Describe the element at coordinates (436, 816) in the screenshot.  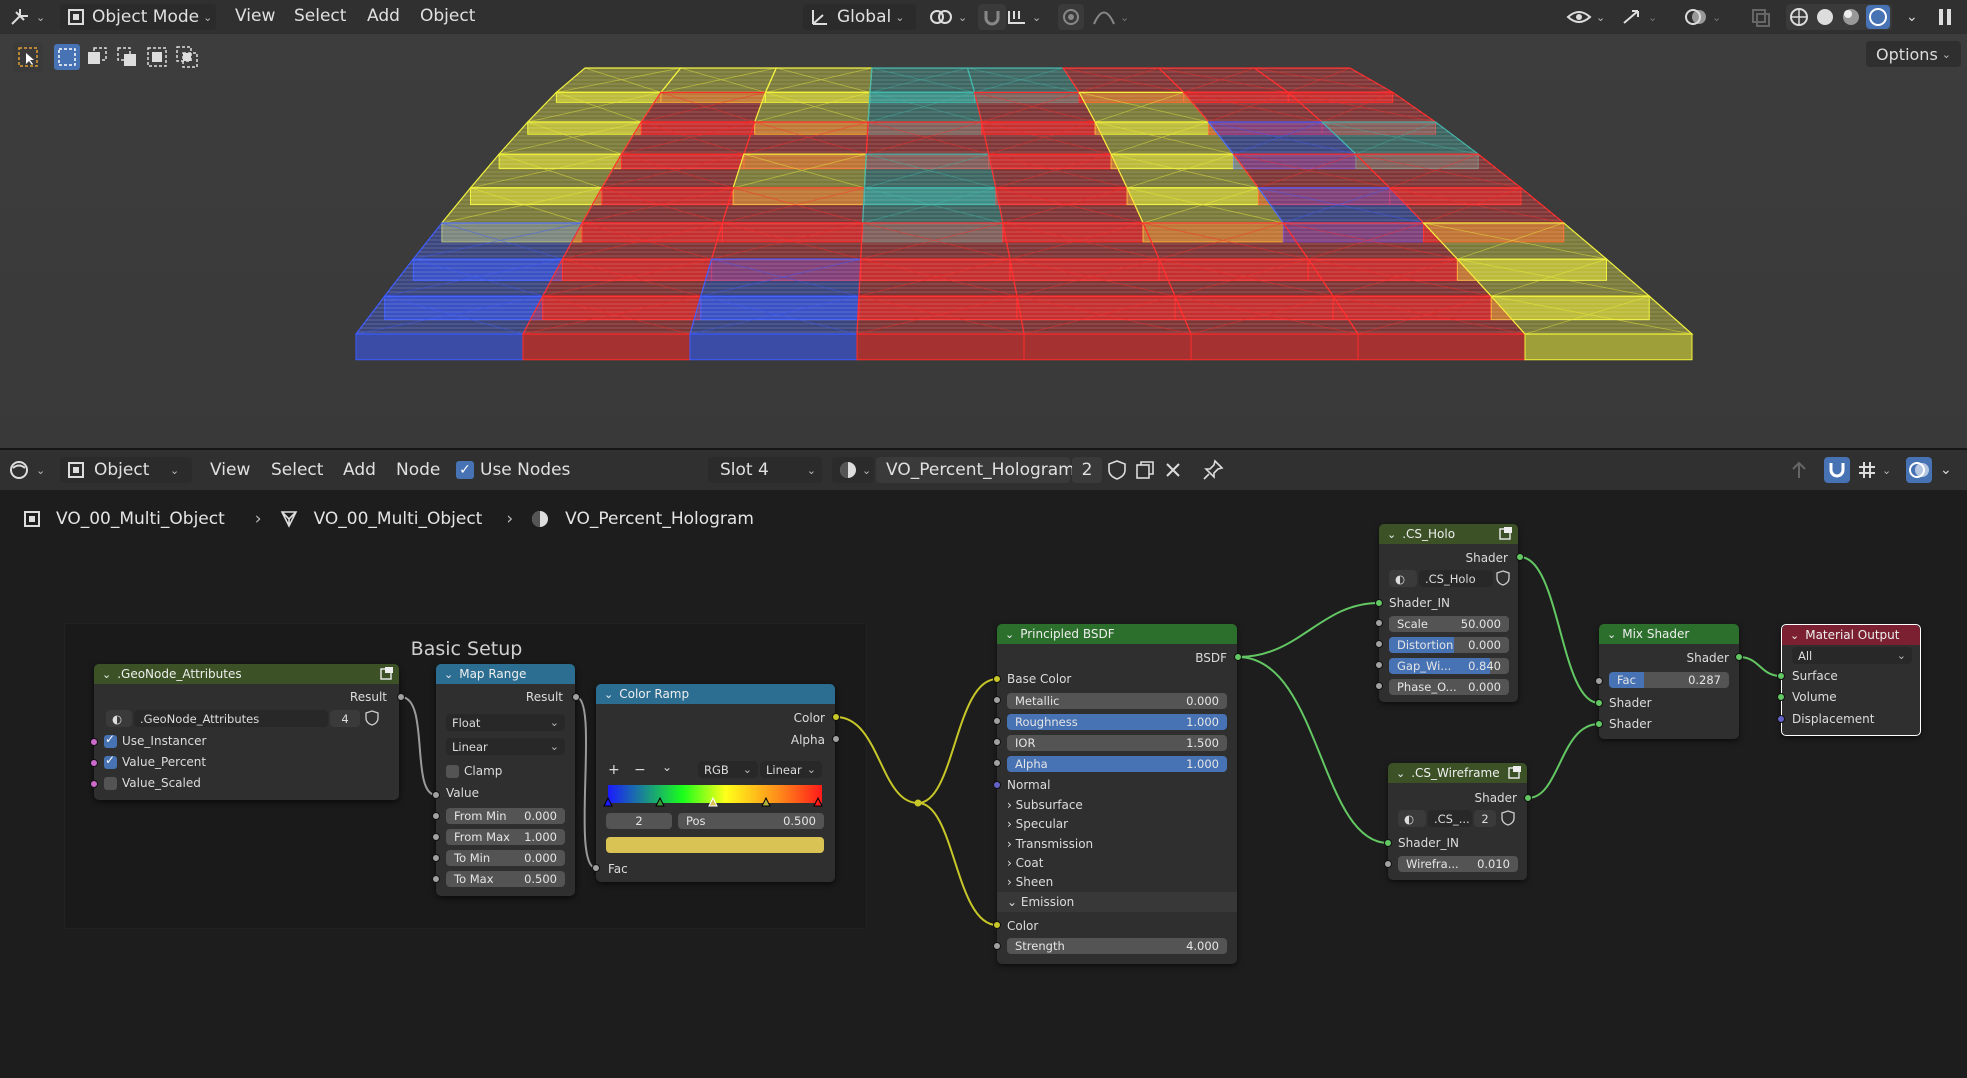
I see `maprange-from-min-socket` at that location.